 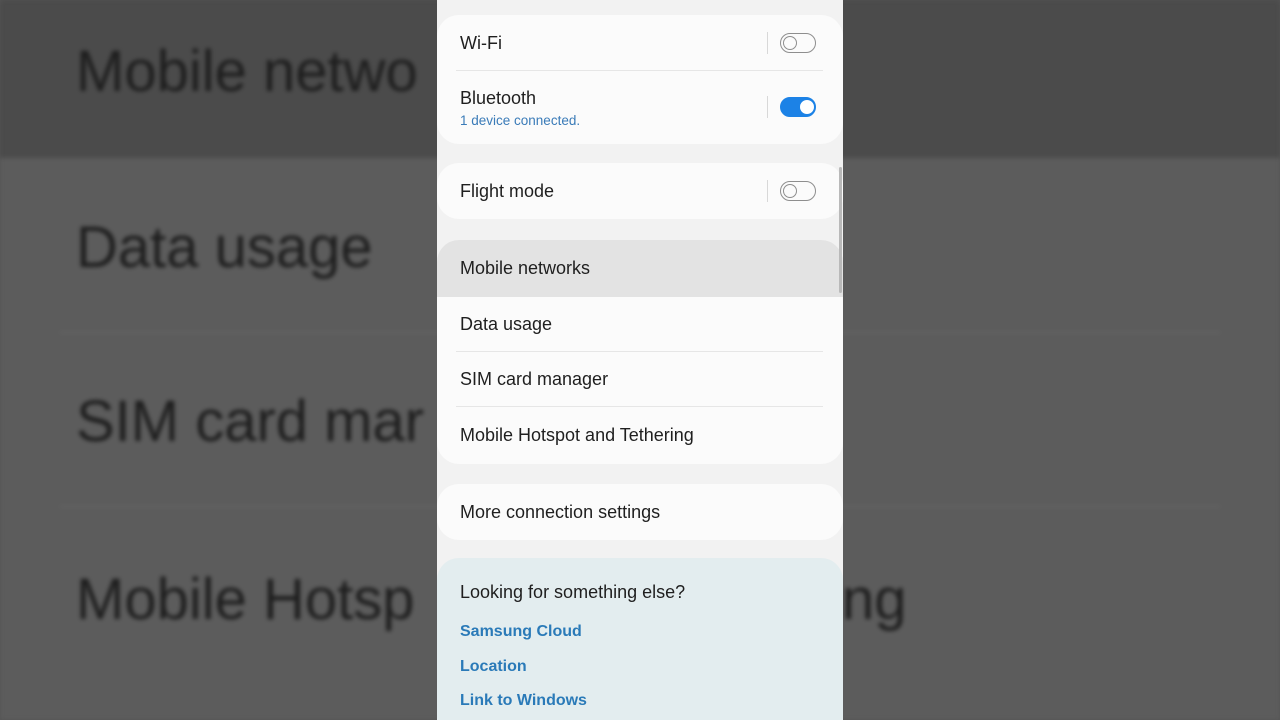 I want to click on location-link: Location, so click(x=493, y=667).